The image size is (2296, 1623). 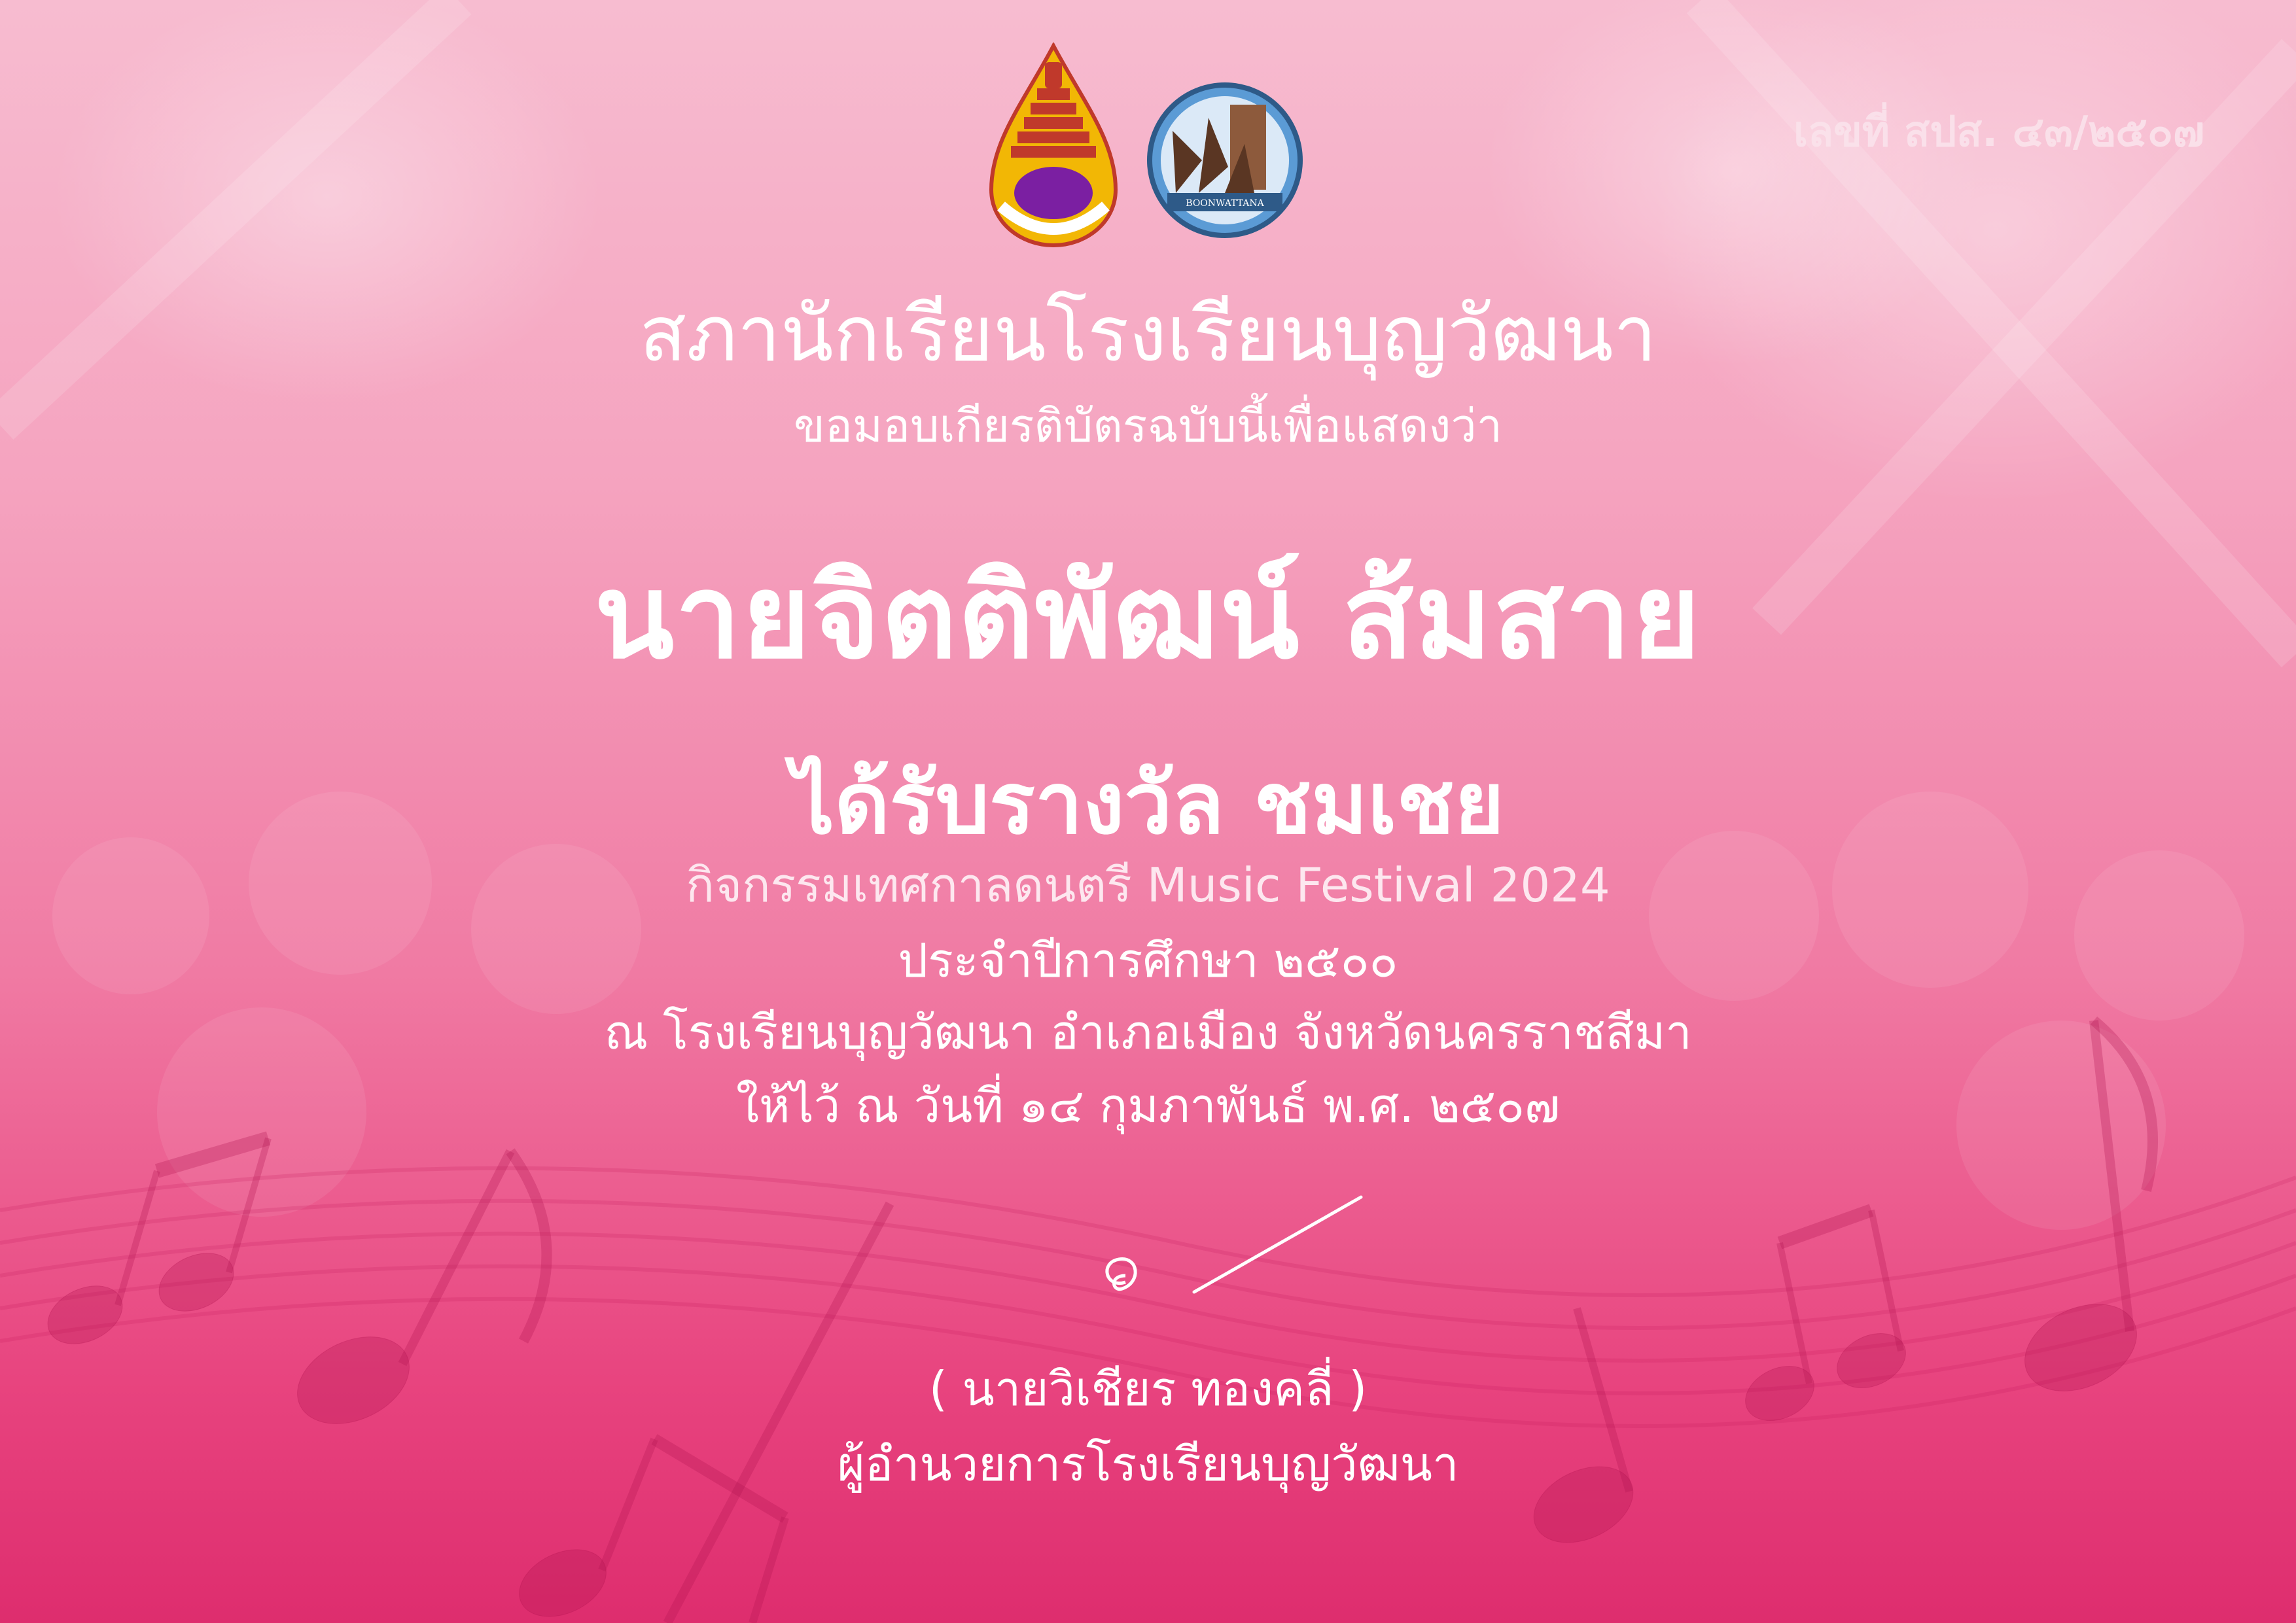 What do you see at coordinates (1148, 1106) in the screenshot?
I see `issue-date-line: ให้ไว้ ณ วันที่ ๑๔ กุมภาพันธ์ พ.ศ. ๒๕๐๗` at bounding box center [1148, 1106].